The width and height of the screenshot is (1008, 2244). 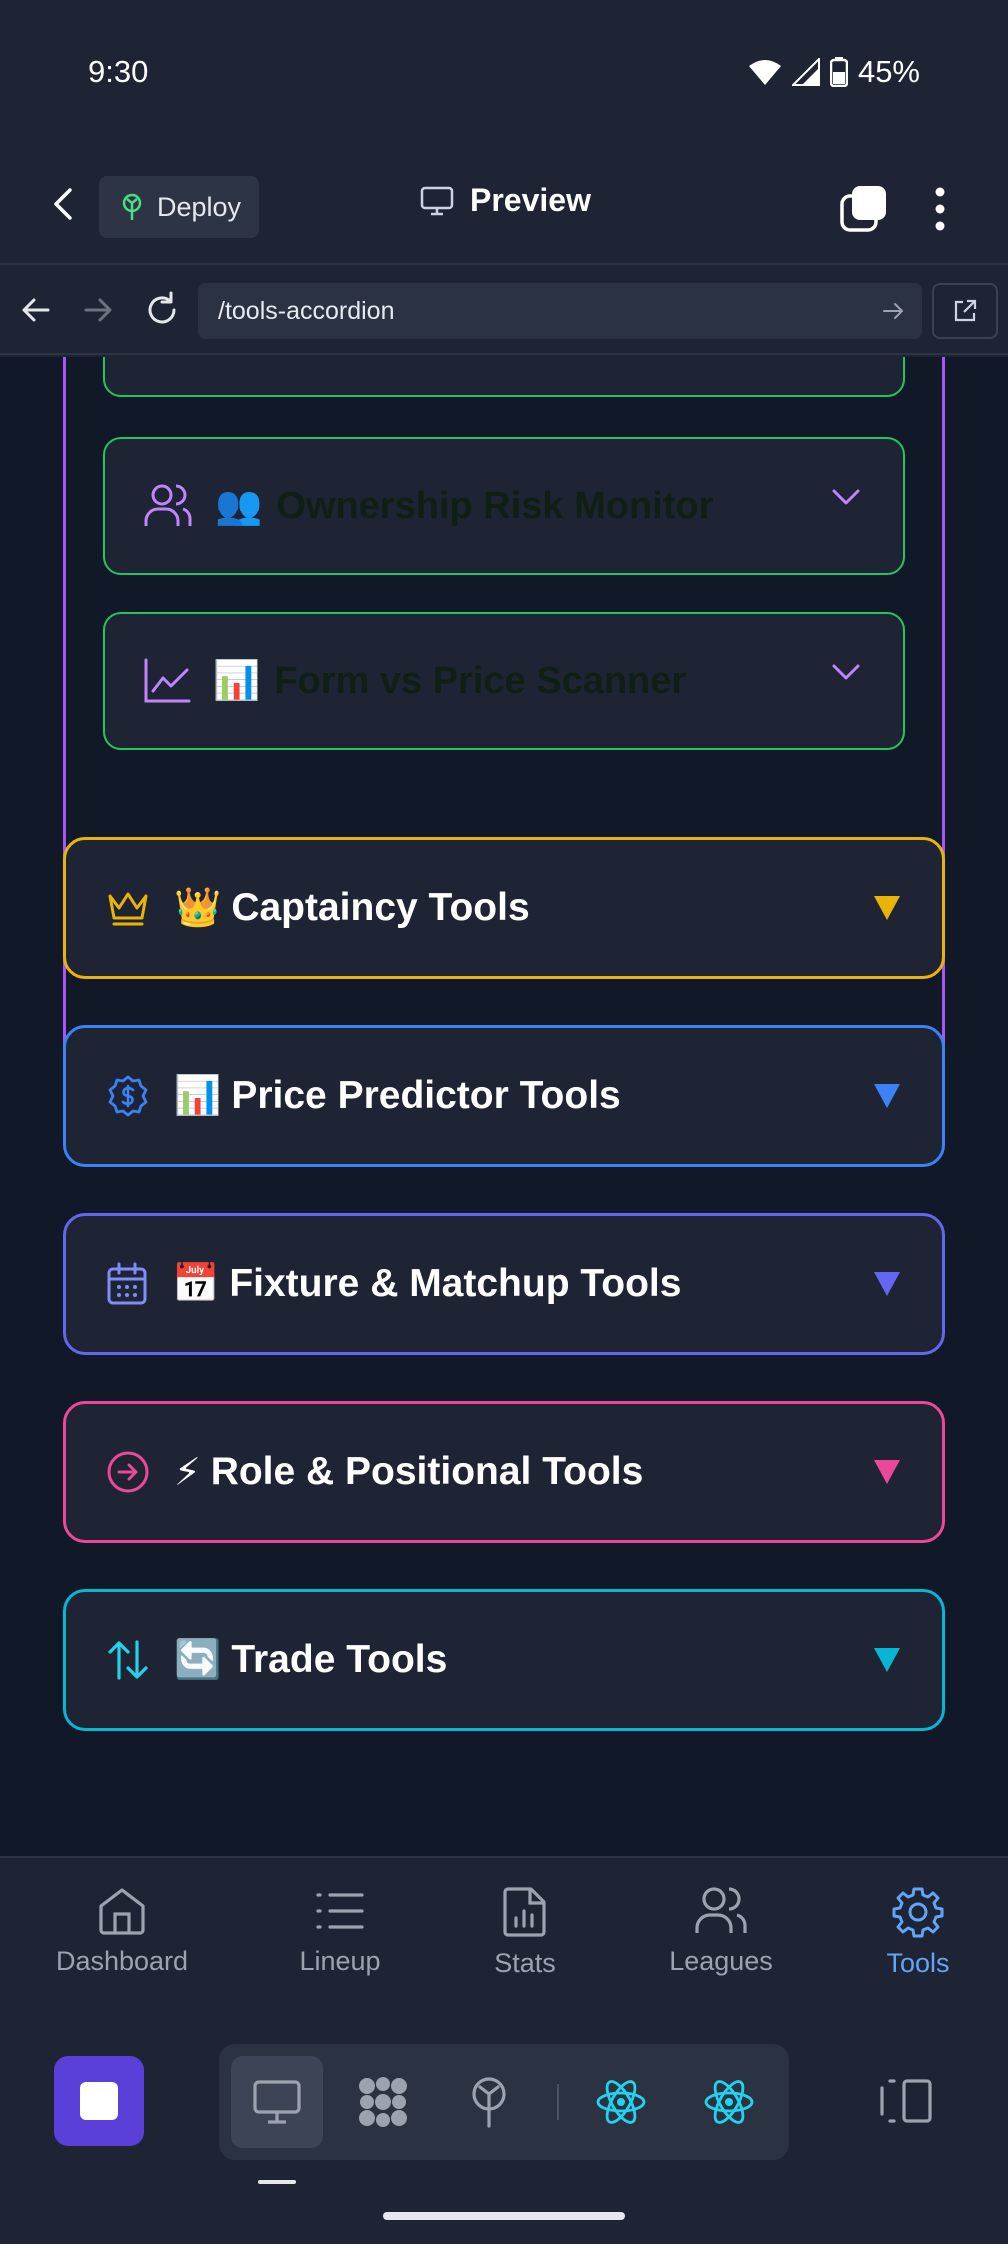 I want to click on line-chart-icon, so click(x=167, y=680).